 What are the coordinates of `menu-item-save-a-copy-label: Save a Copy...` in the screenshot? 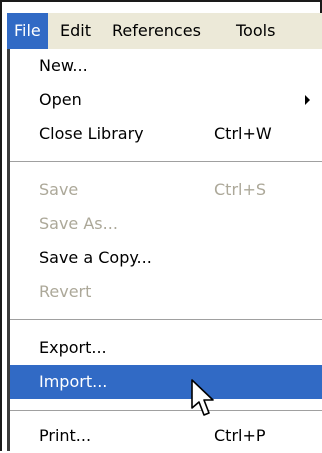 It's located at (95, 257).